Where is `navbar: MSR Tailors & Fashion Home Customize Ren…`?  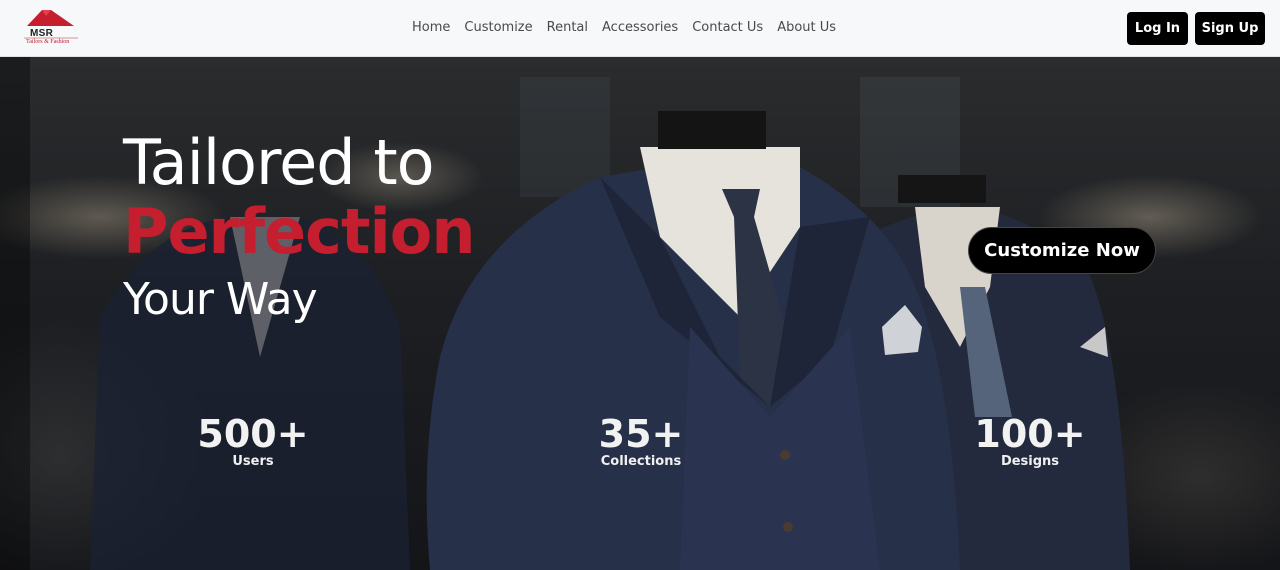
navbar: MSR Tailors & Fashion Home Customize Ren… is located at coordinates (640, 28).